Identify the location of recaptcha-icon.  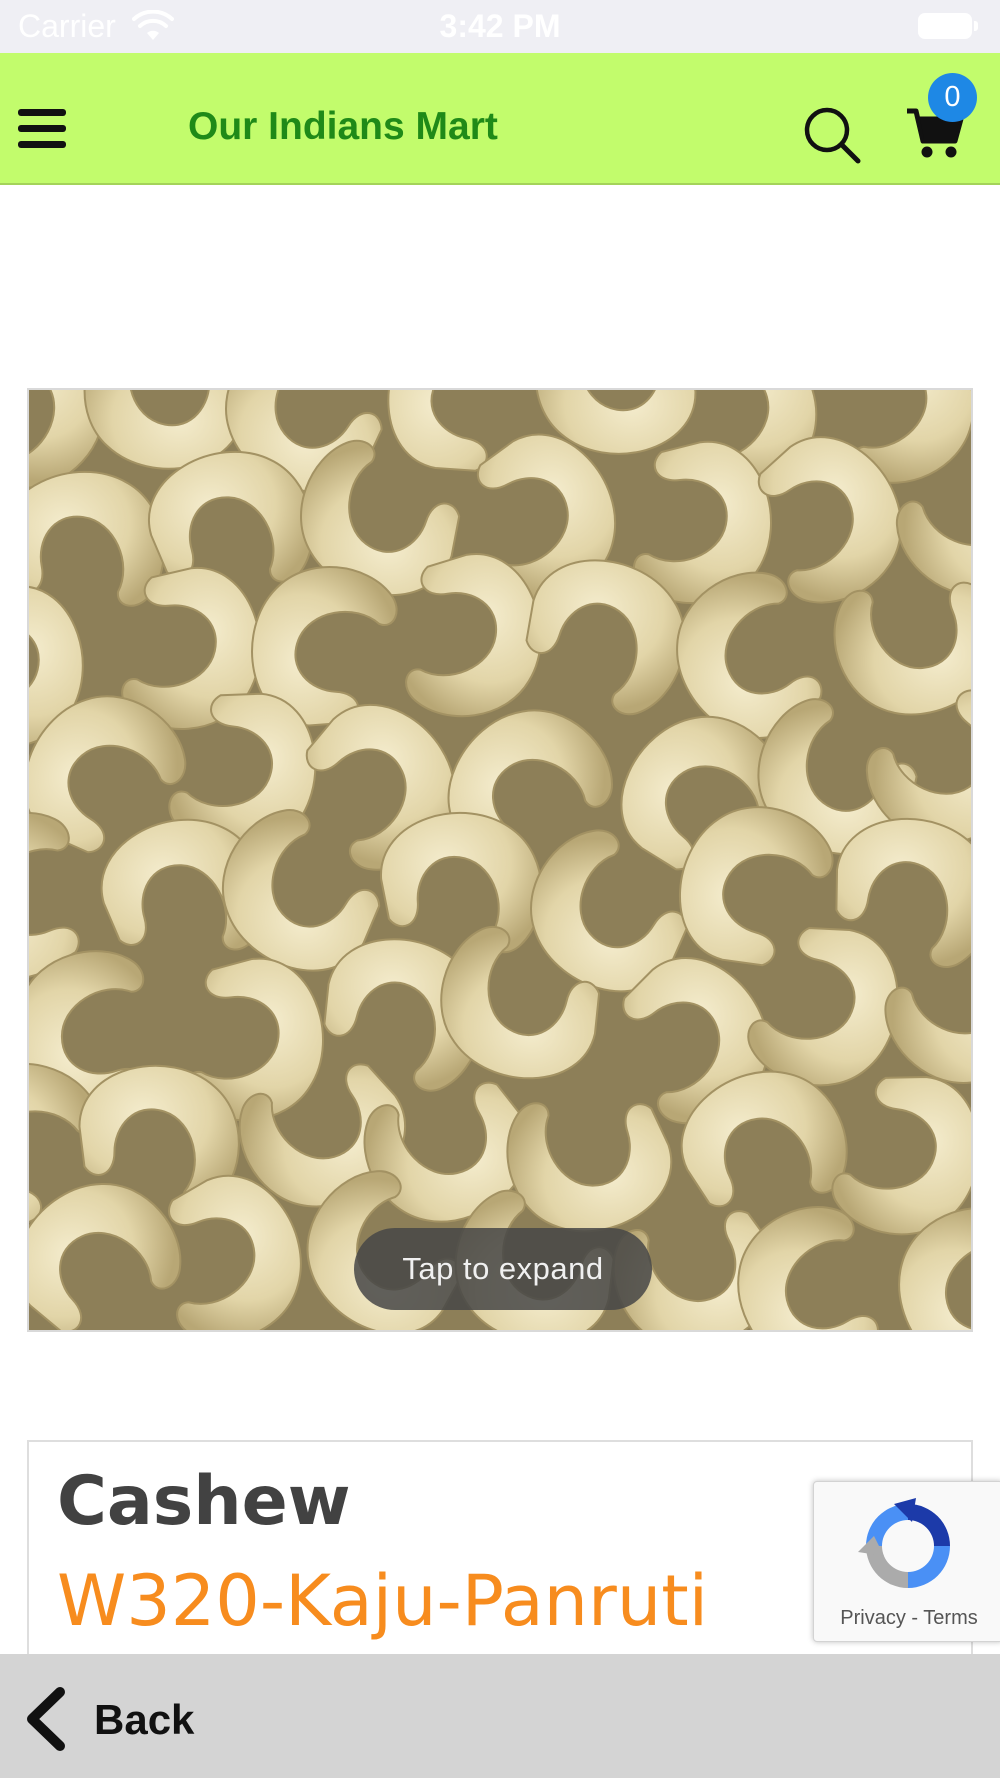
(904, 1543).